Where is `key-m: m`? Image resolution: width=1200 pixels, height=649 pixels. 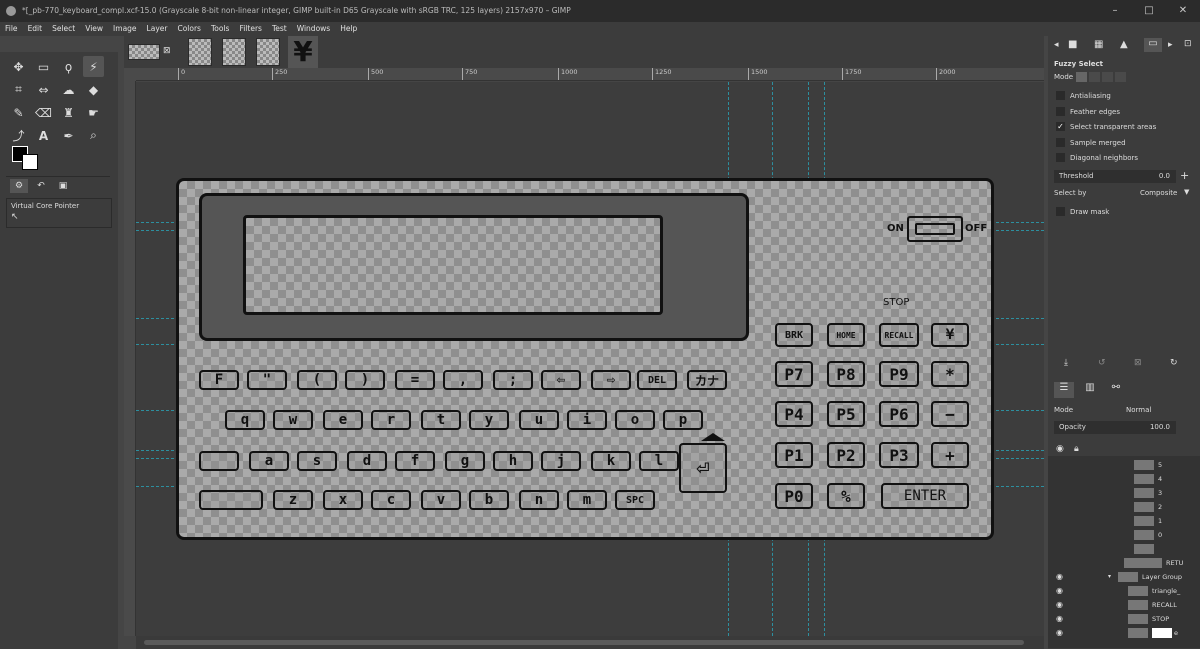
key-m: m is located at coordinates (587, 500).